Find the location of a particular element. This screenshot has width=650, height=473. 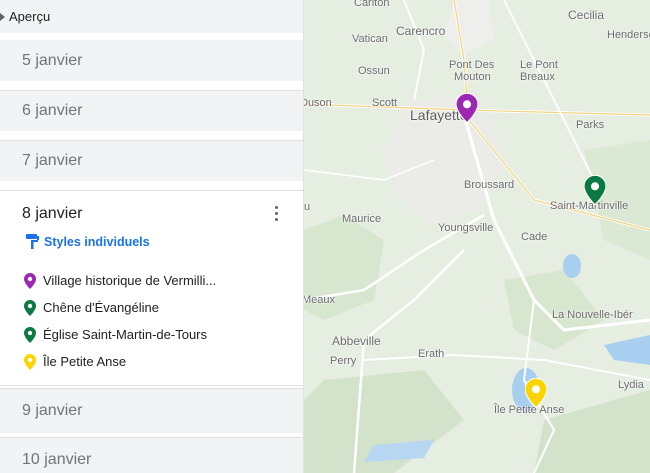

map-label: Ossun is located at coordinates (374, 71).